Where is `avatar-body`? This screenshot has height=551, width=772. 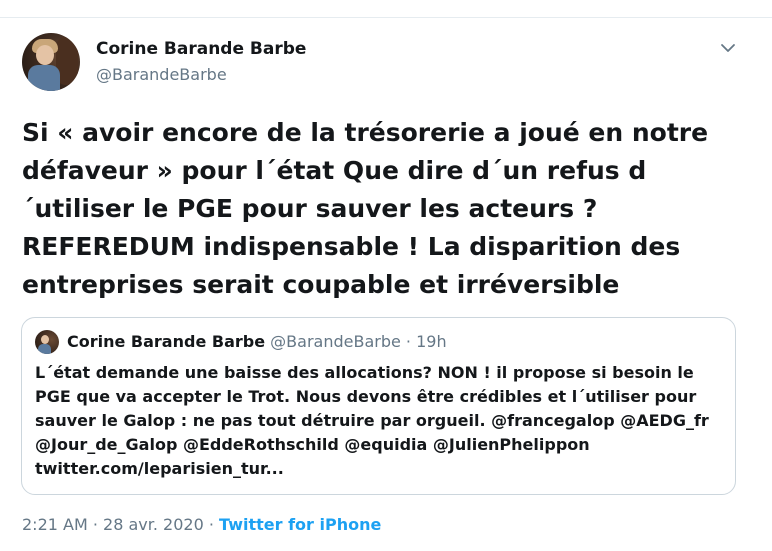
avatar-body is located at coordinates (44, 78).